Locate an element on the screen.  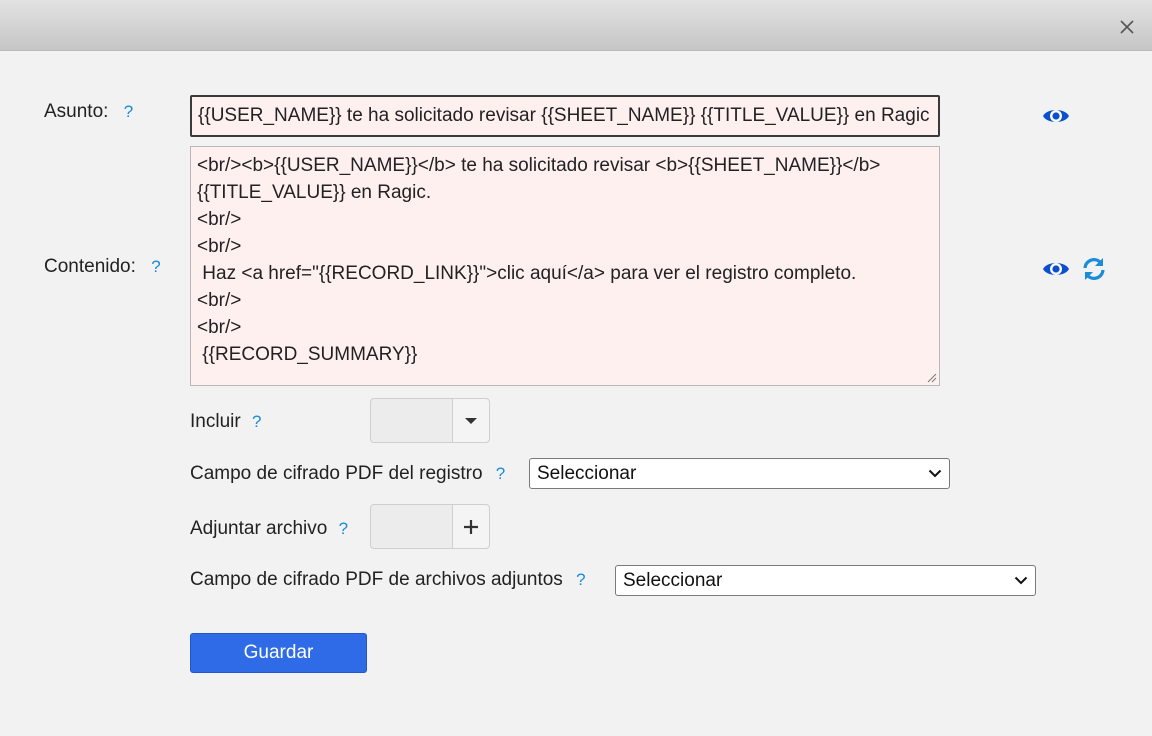
pdf-attach-select-value: Seleccionar is located at coordinates (673, 580).